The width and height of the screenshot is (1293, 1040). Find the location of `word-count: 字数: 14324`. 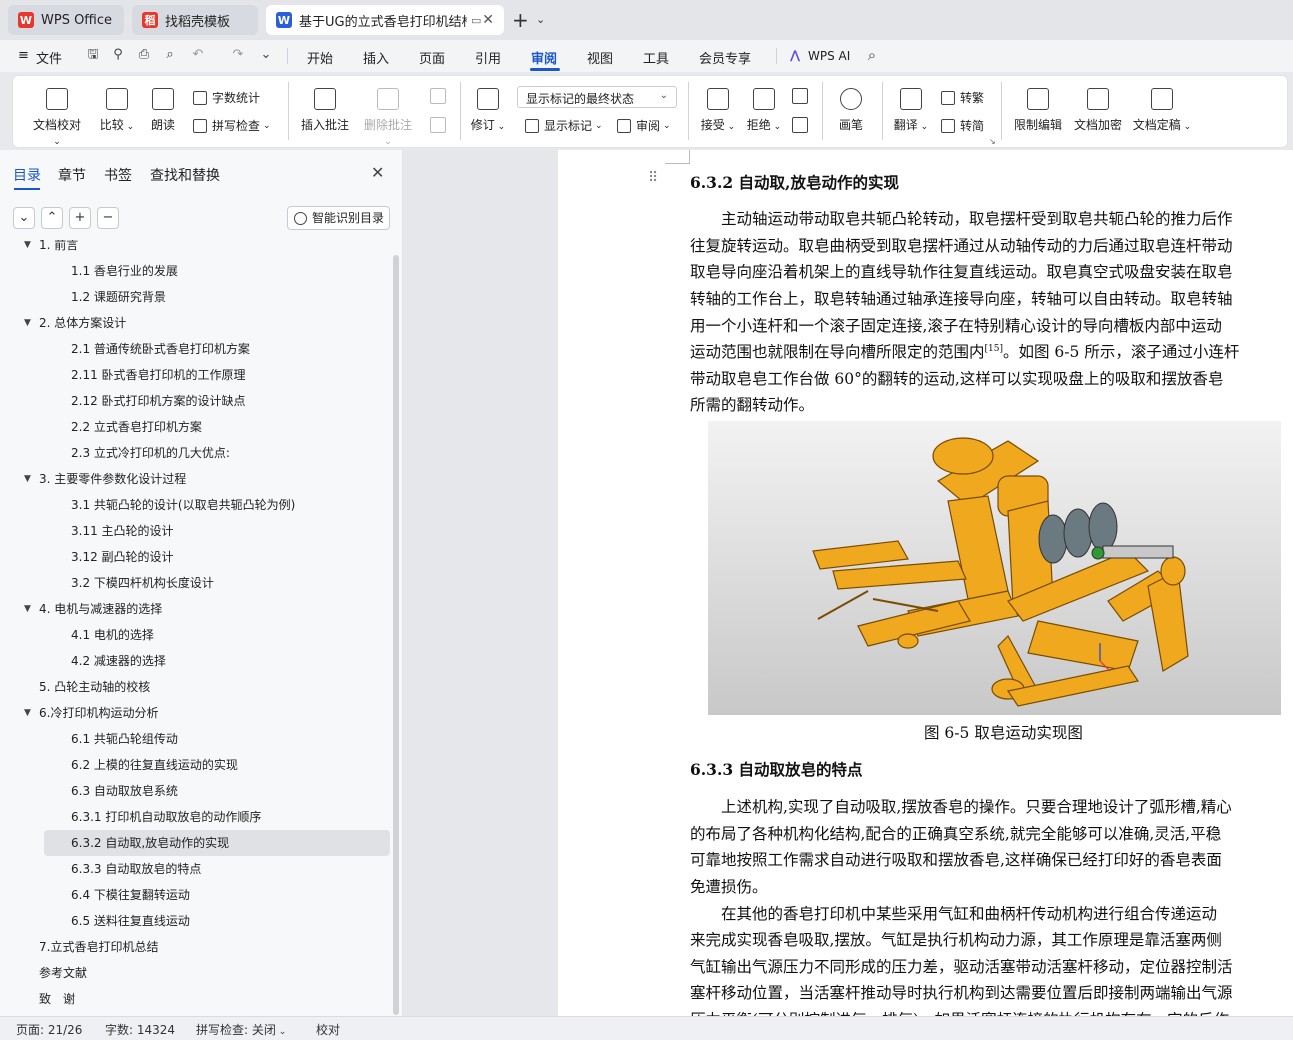

word-count: 字数: 14324 is located at coordinates (140, 1029).